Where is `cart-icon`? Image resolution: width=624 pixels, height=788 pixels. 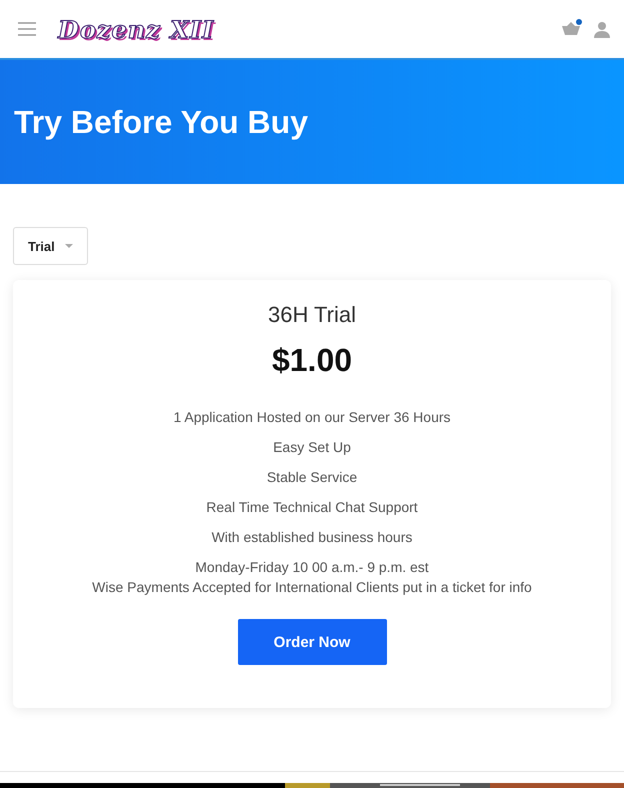 cart-icon is located at coordinates (571, 29).